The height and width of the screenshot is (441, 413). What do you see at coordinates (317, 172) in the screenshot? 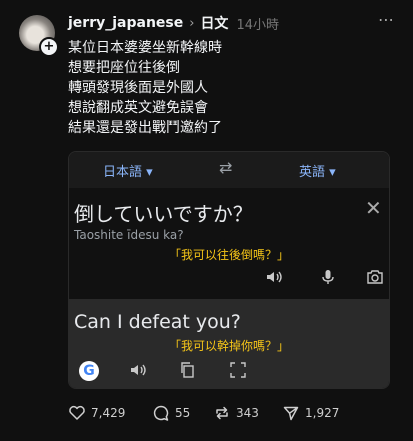
I see `target-language: 英語 ▾` at bounding box center [317, 172].